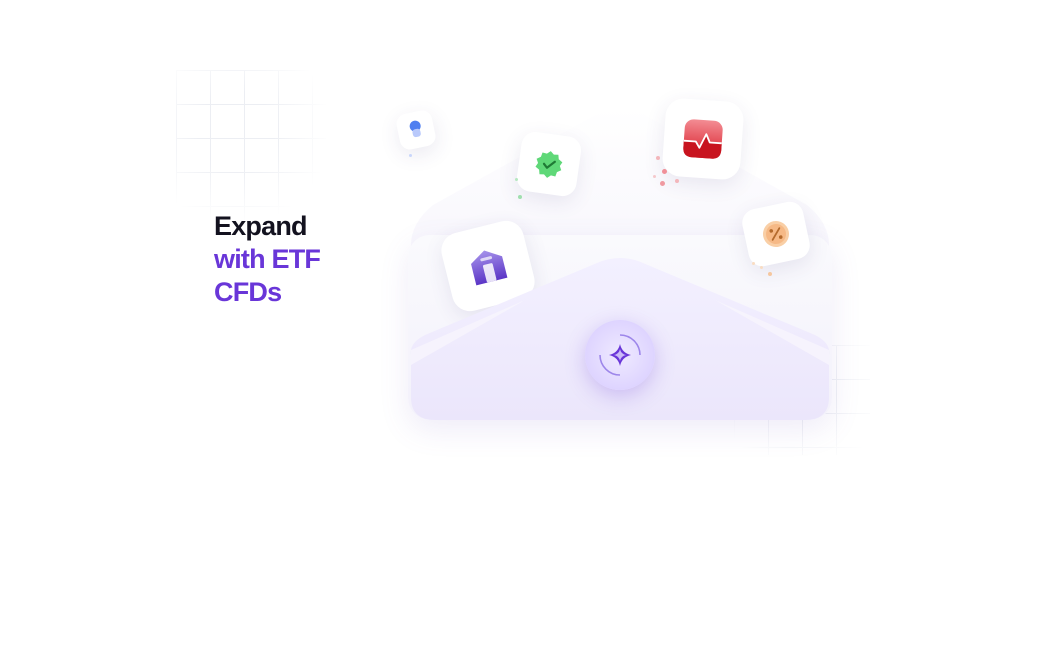 The image size is (1062, 660). I want to click on headline-line-1: Expand, so click(261, 226).